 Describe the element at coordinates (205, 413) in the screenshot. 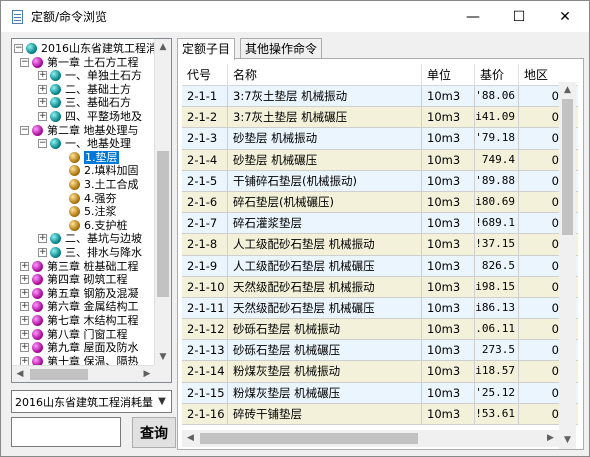

I see `cell-code: 2-1-16` at that location.